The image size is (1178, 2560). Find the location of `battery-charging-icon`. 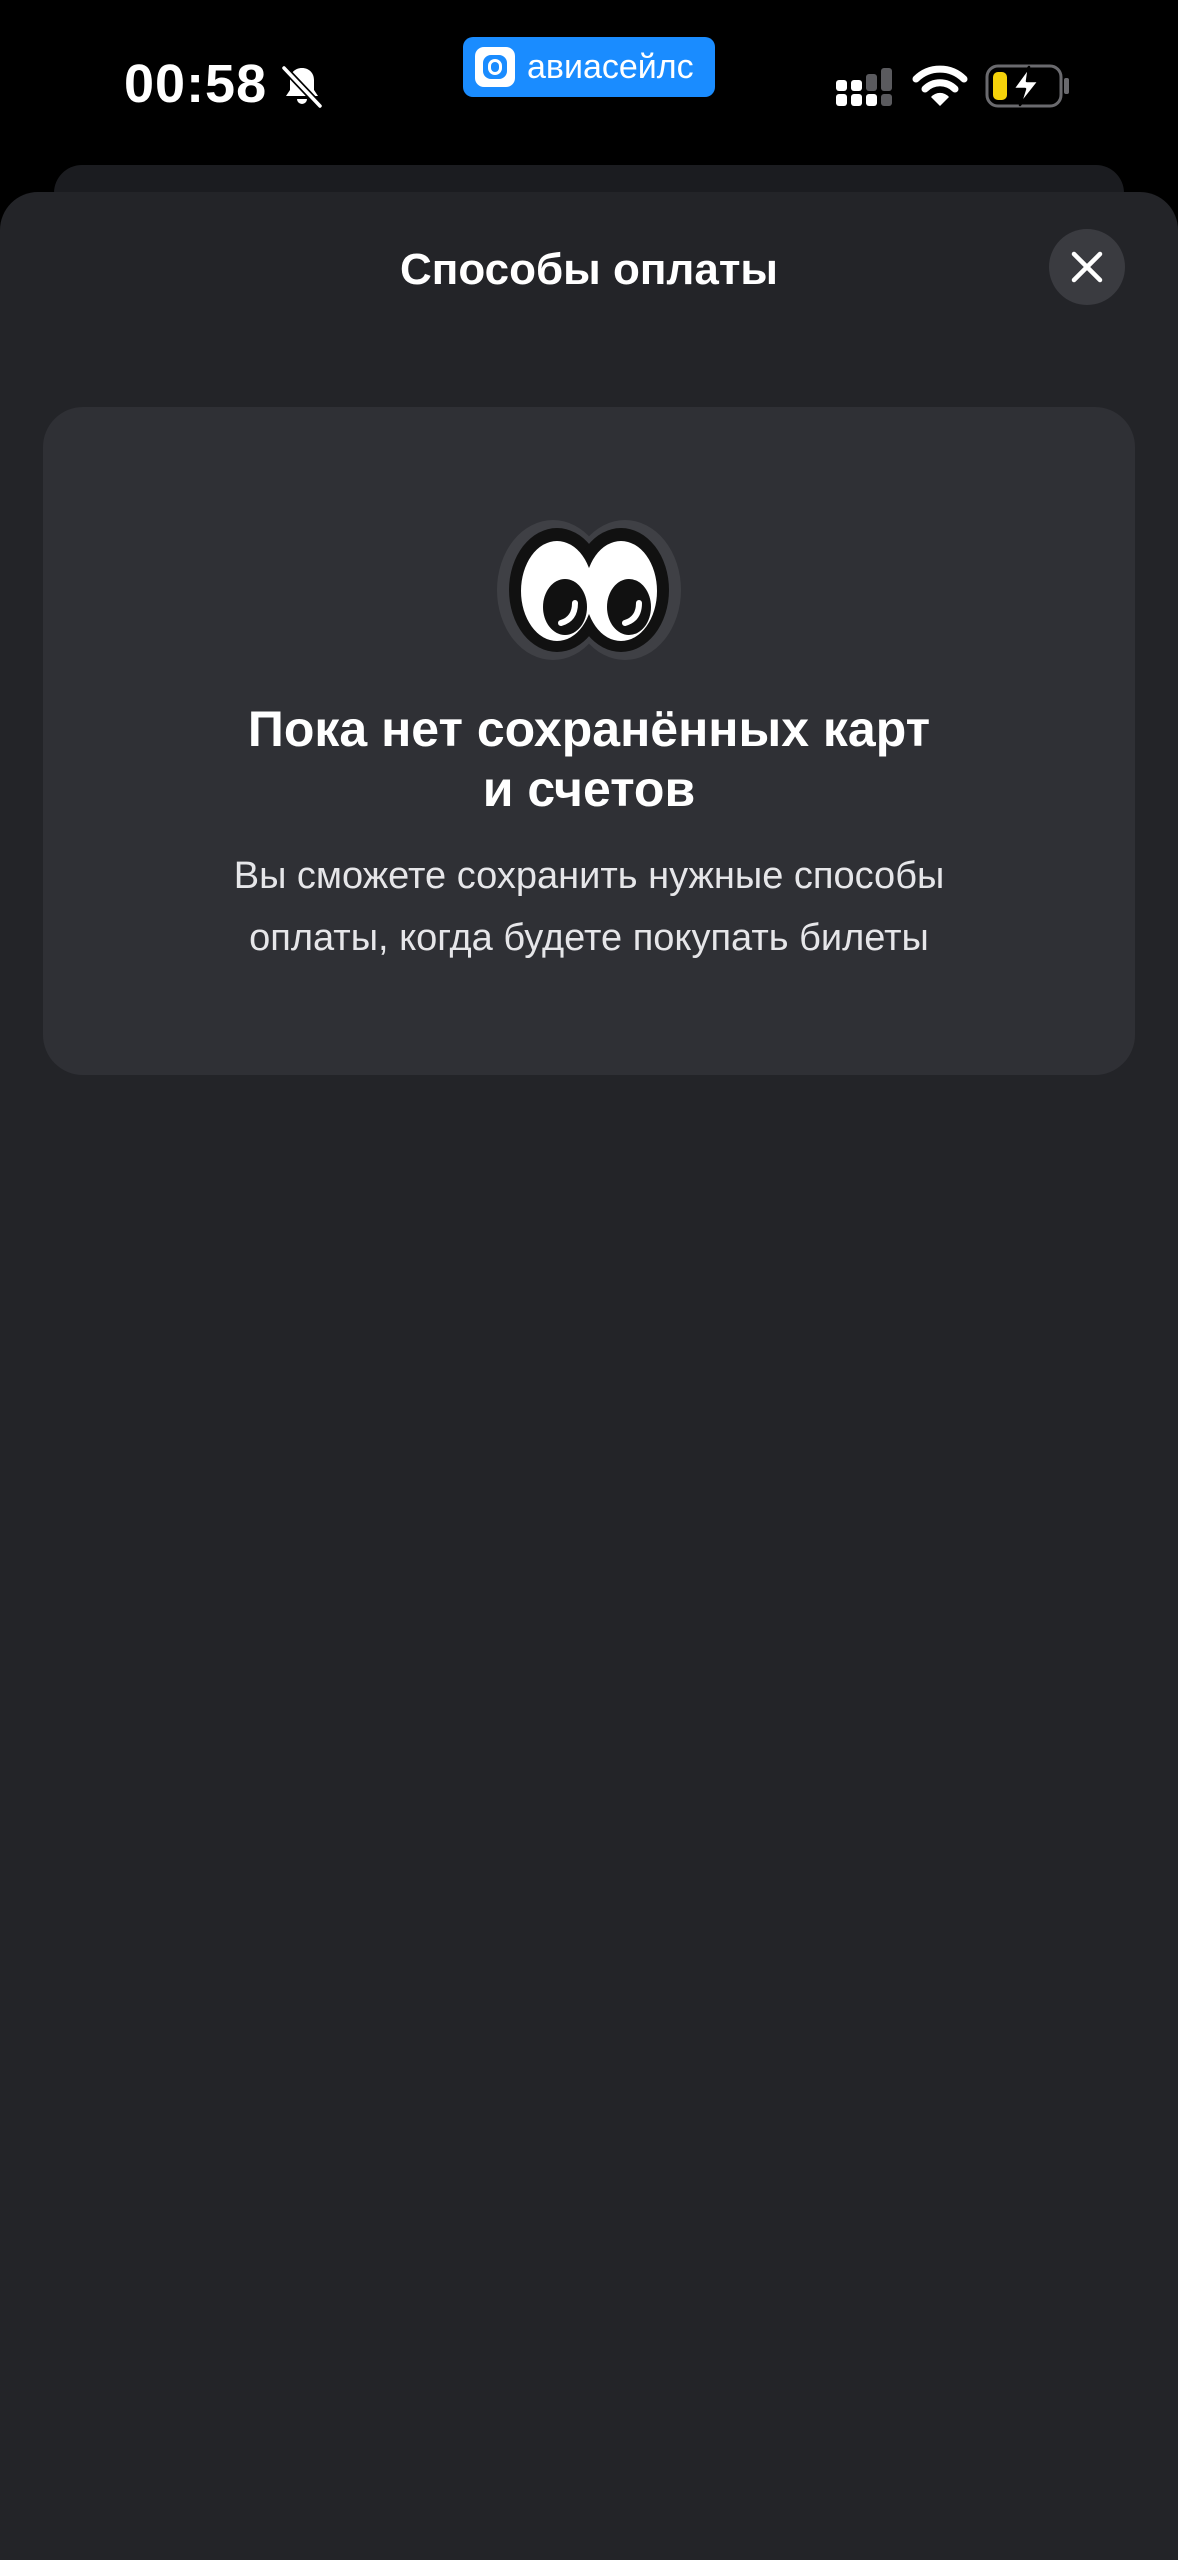

battery-charging-icon is located at coordinates (1027, 86).